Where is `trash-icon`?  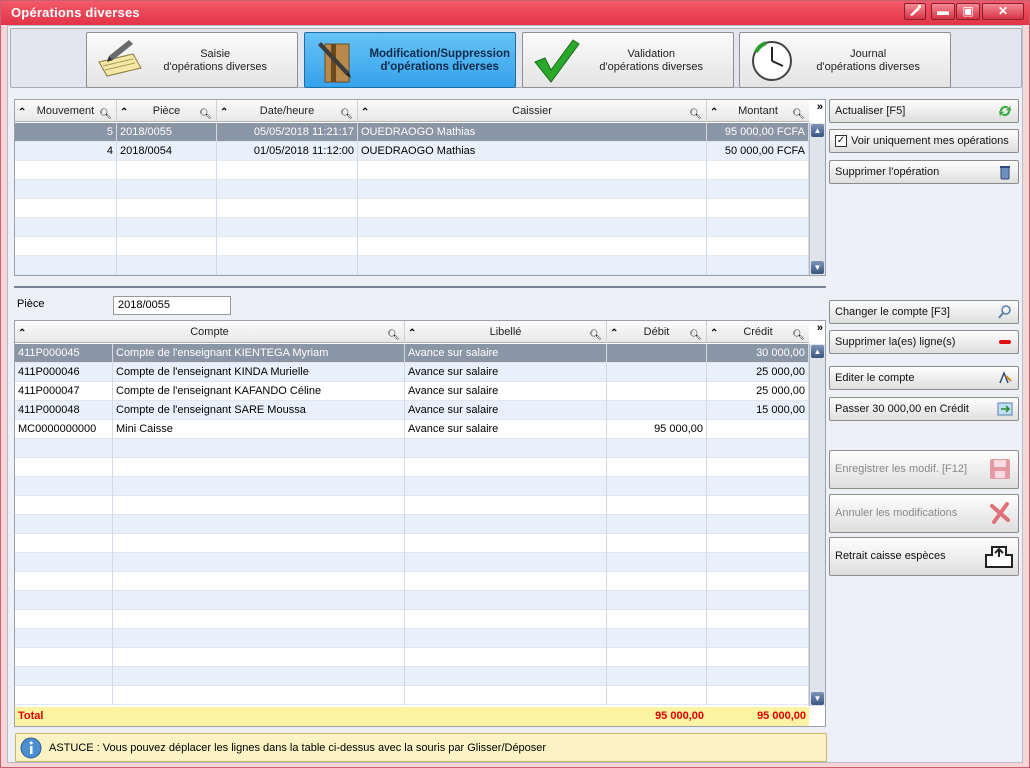 trash-icon is located at coordinates (1005, 173).